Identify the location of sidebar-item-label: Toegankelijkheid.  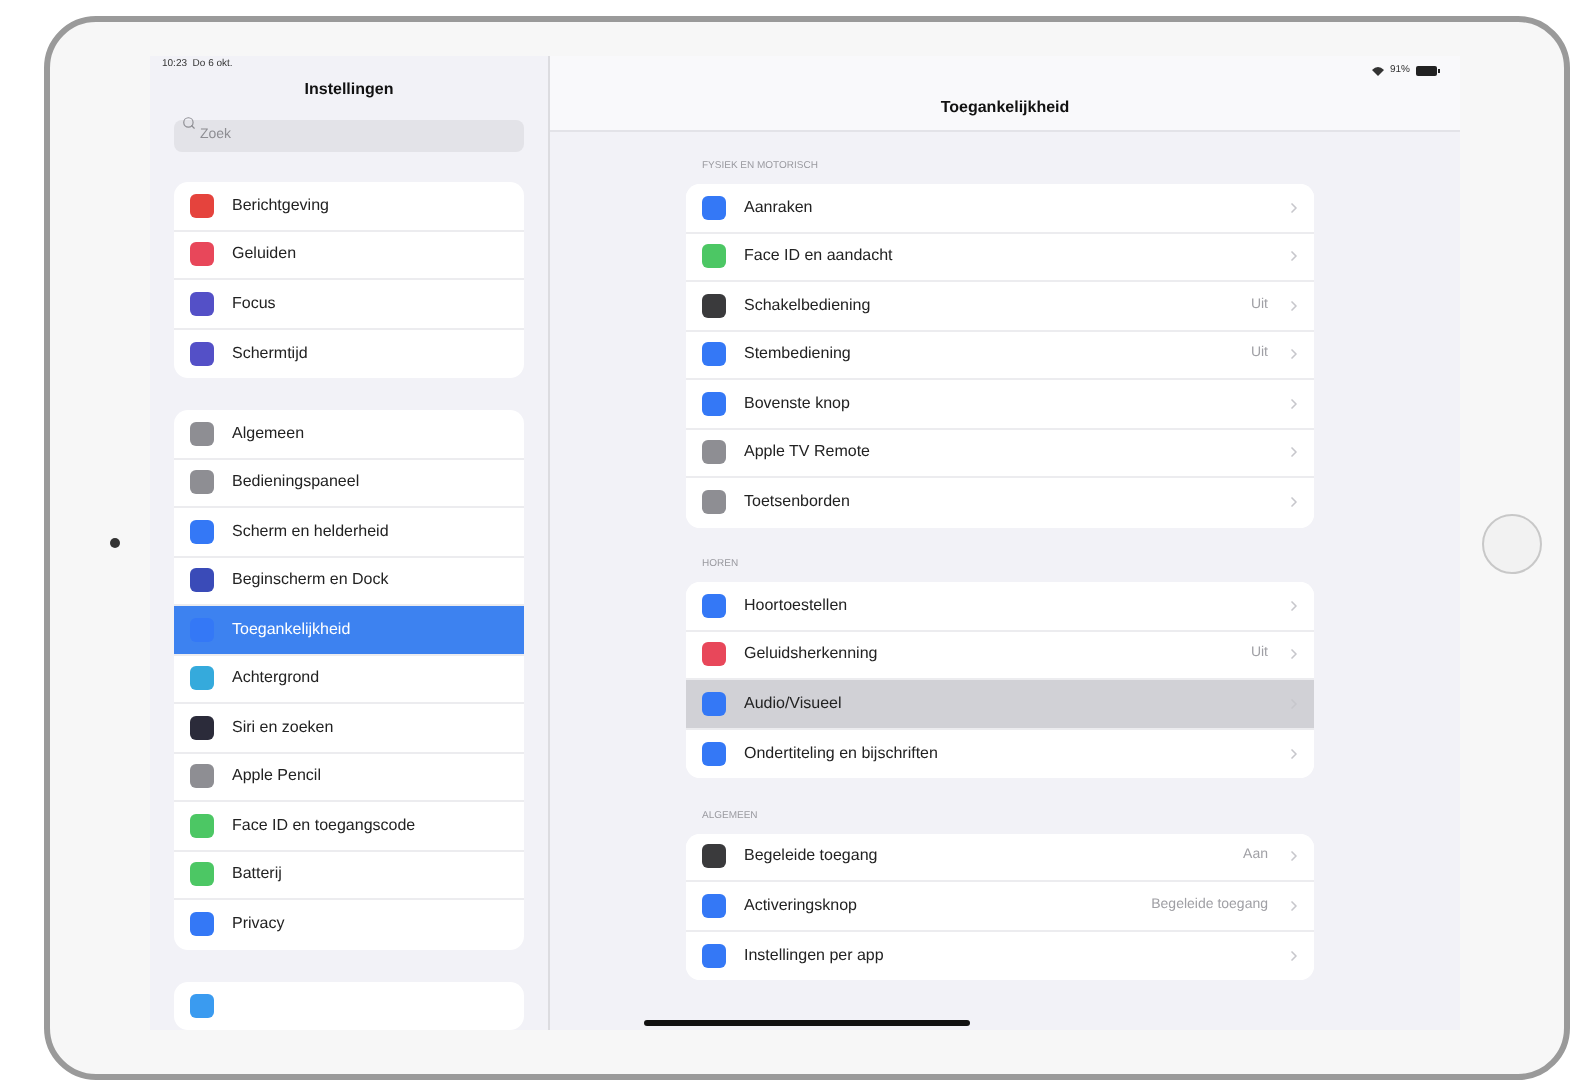
(291, 629).